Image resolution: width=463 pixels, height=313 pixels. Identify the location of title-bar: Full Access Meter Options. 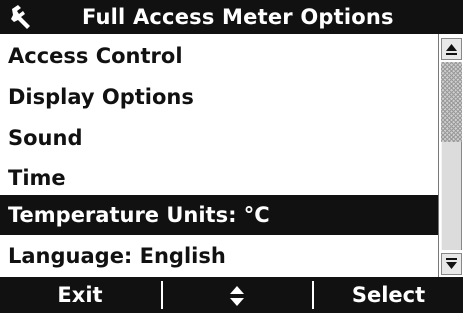
(231, 17).